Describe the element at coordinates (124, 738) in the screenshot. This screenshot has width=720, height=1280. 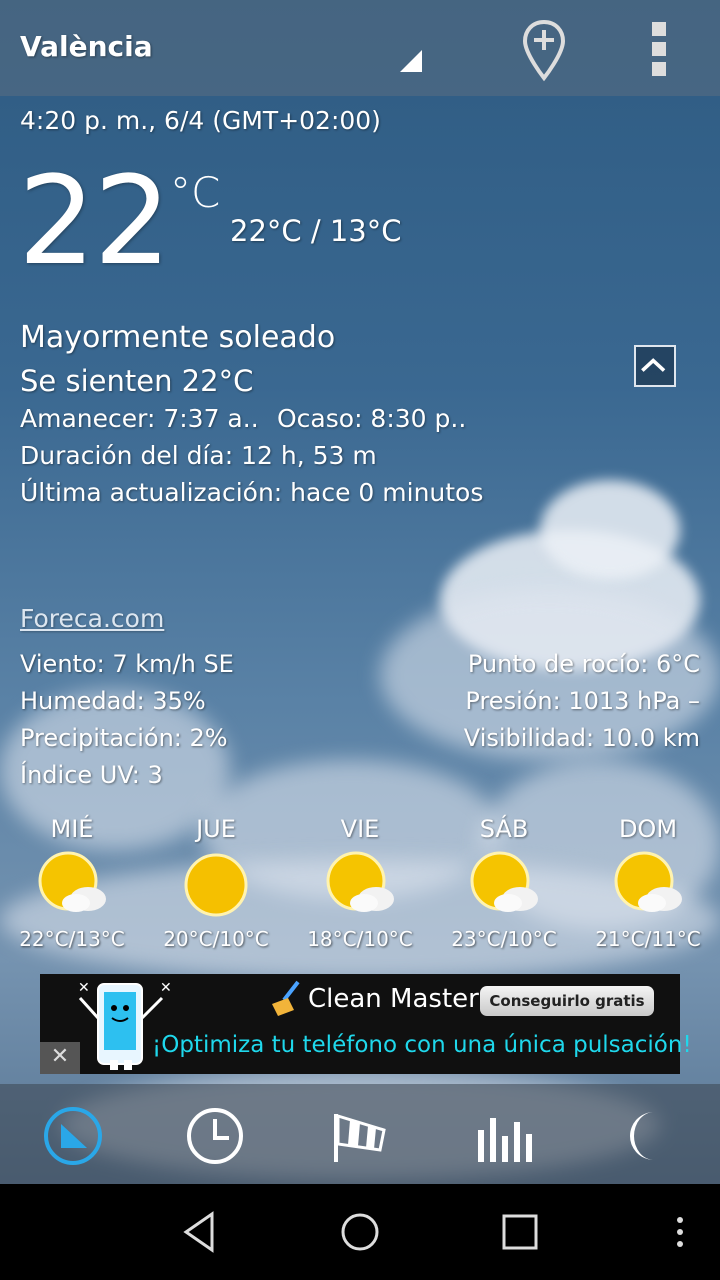
I see `precipitation: Precipitación: 2%` at that location.